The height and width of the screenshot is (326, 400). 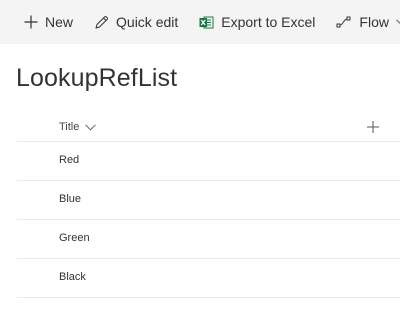 I want to click on flow-menu-button: Flow, so click(x=368, y=22).